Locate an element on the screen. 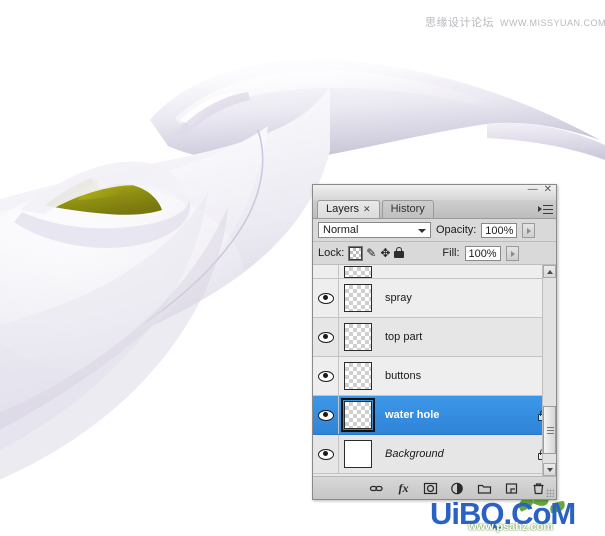 This screenshot has width=605, height=536. table-row: top part is located at coordinates (434, 337).